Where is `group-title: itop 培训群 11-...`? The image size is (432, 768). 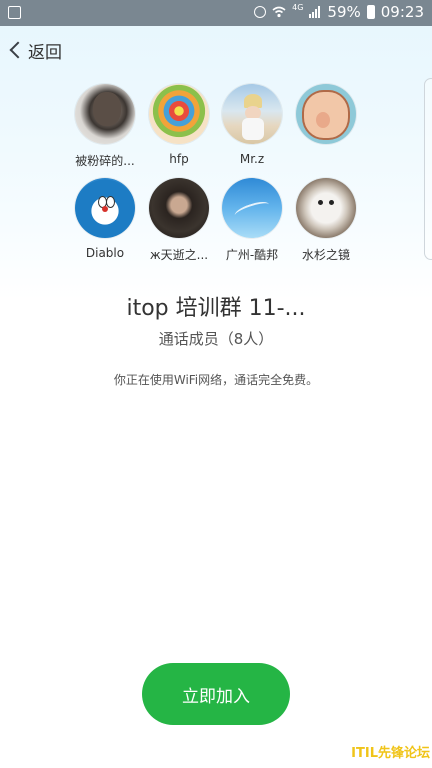
group-title: itop 培训群 11-... is located at coordinates (216, 308).